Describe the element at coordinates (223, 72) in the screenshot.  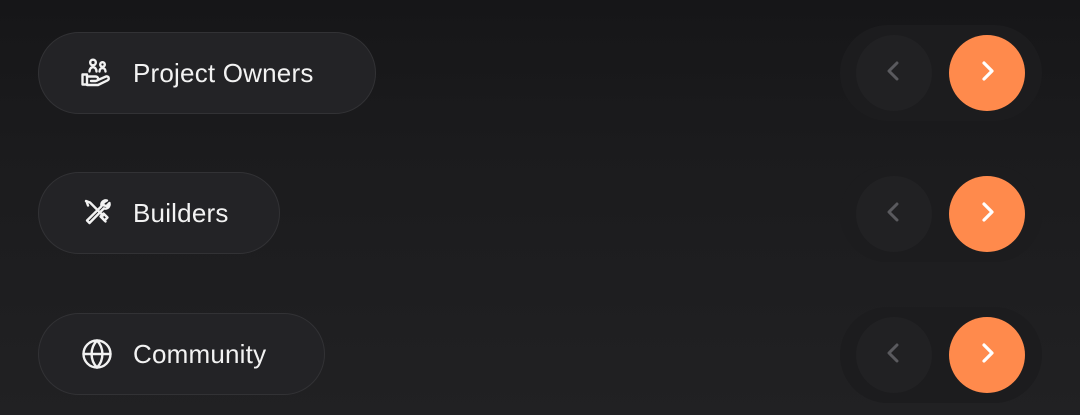
I see `category-label: Project Owners` at that location.